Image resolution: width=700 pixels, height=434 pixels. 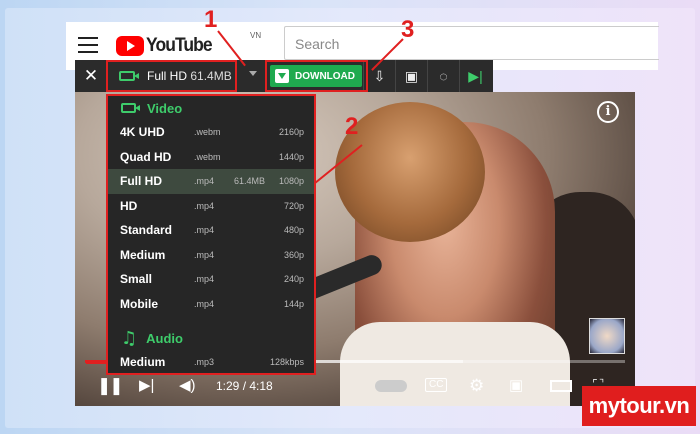 What do you see at coordinates (171, 76) in the screenshot?
I see `annotation-box-quality-selector` at bounding box center [171, 76].